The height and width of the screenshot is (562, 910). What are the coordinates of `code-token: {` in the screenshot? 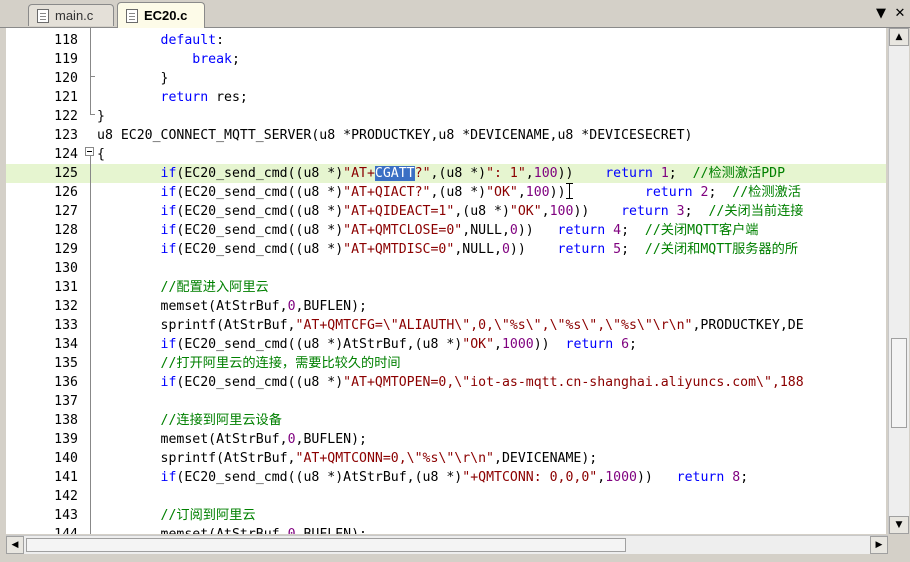 It's located at (101, 154).